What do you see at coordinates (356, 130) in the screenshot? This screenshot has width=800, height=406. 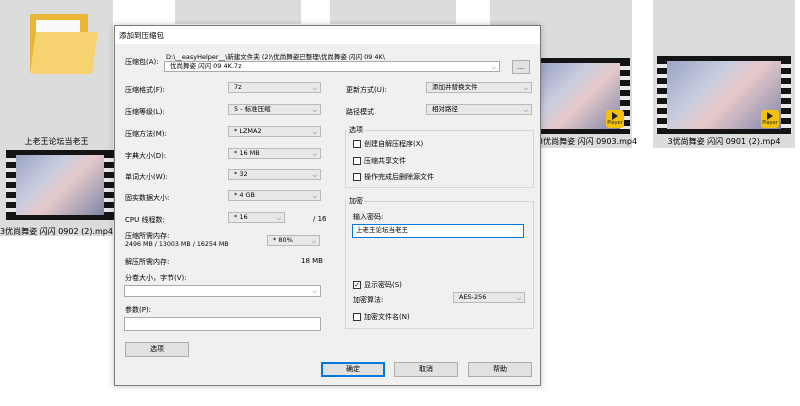 I see `options-group-title: 选项` at bounding box center [356, 130].